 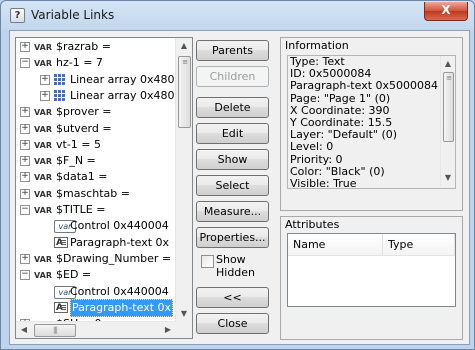 What do you see at coordinates (76, 161) in the screenshot?
I see `tree-item-label: $F_N =` at bounding box center [76, 161].